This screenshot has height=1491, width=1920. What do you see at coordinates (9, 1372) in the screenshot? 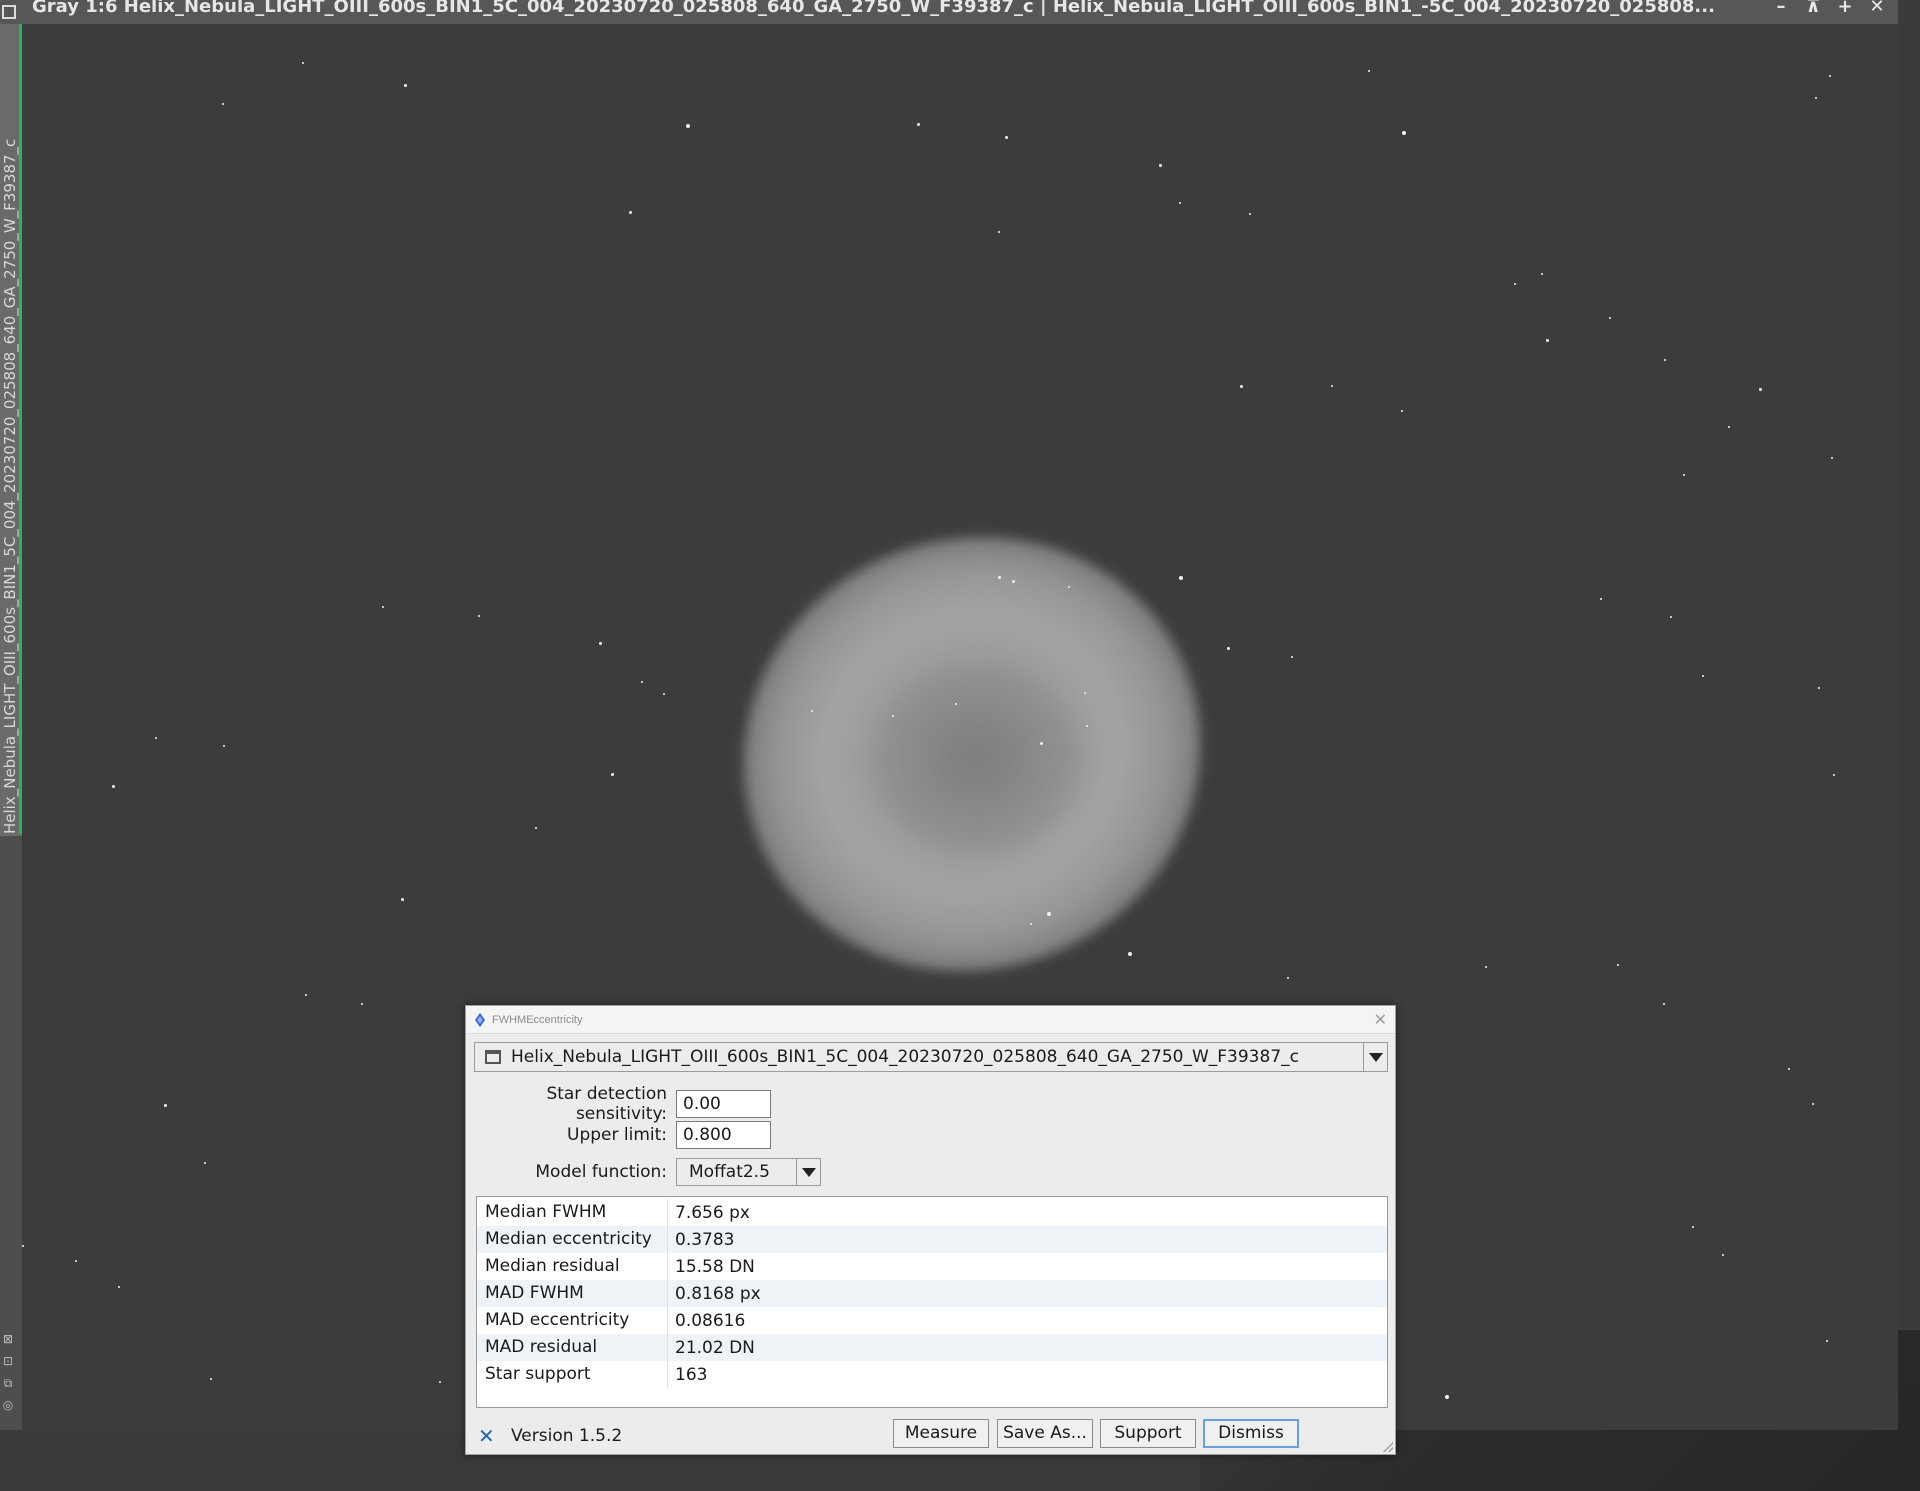
I see `side-tools: ⊠ ⊡ ⧉ ◎` at bounding box center [9, 1372].